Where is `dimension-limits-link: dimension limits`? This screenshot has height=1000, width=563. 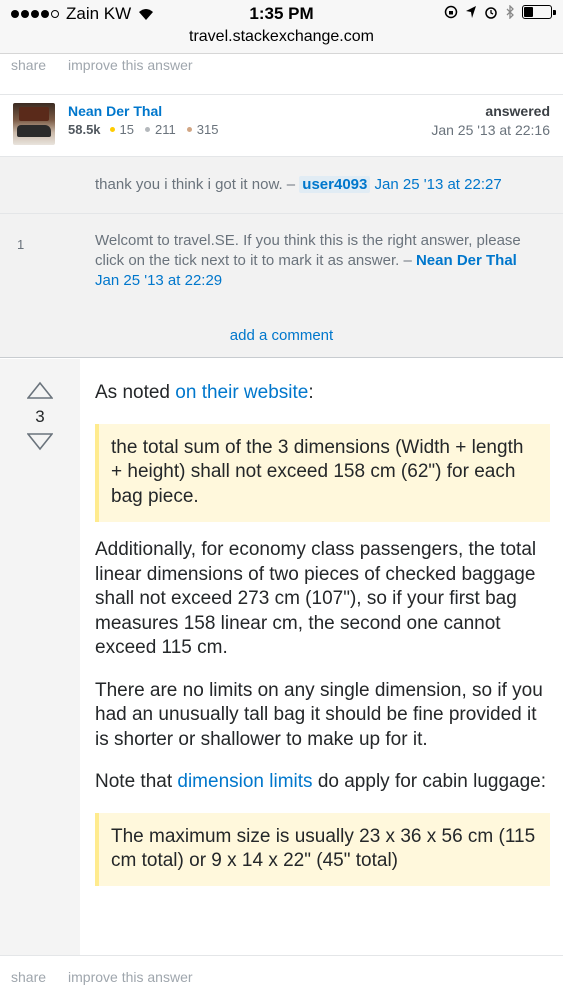
dimension-limits-link: dimension limits is located at coordinates (244, 781).